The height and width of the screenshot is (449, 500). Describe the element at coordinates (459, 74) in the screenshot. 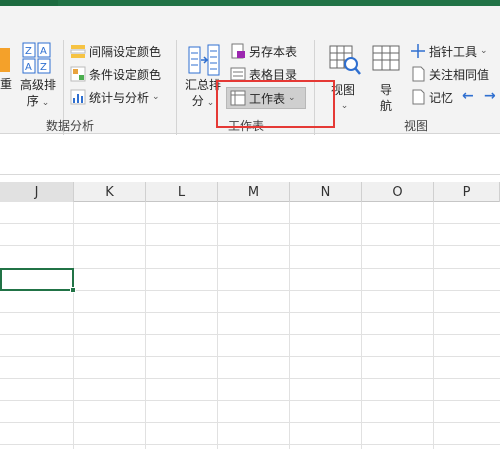

I see `same-value-label: 关注相同值` at that location.